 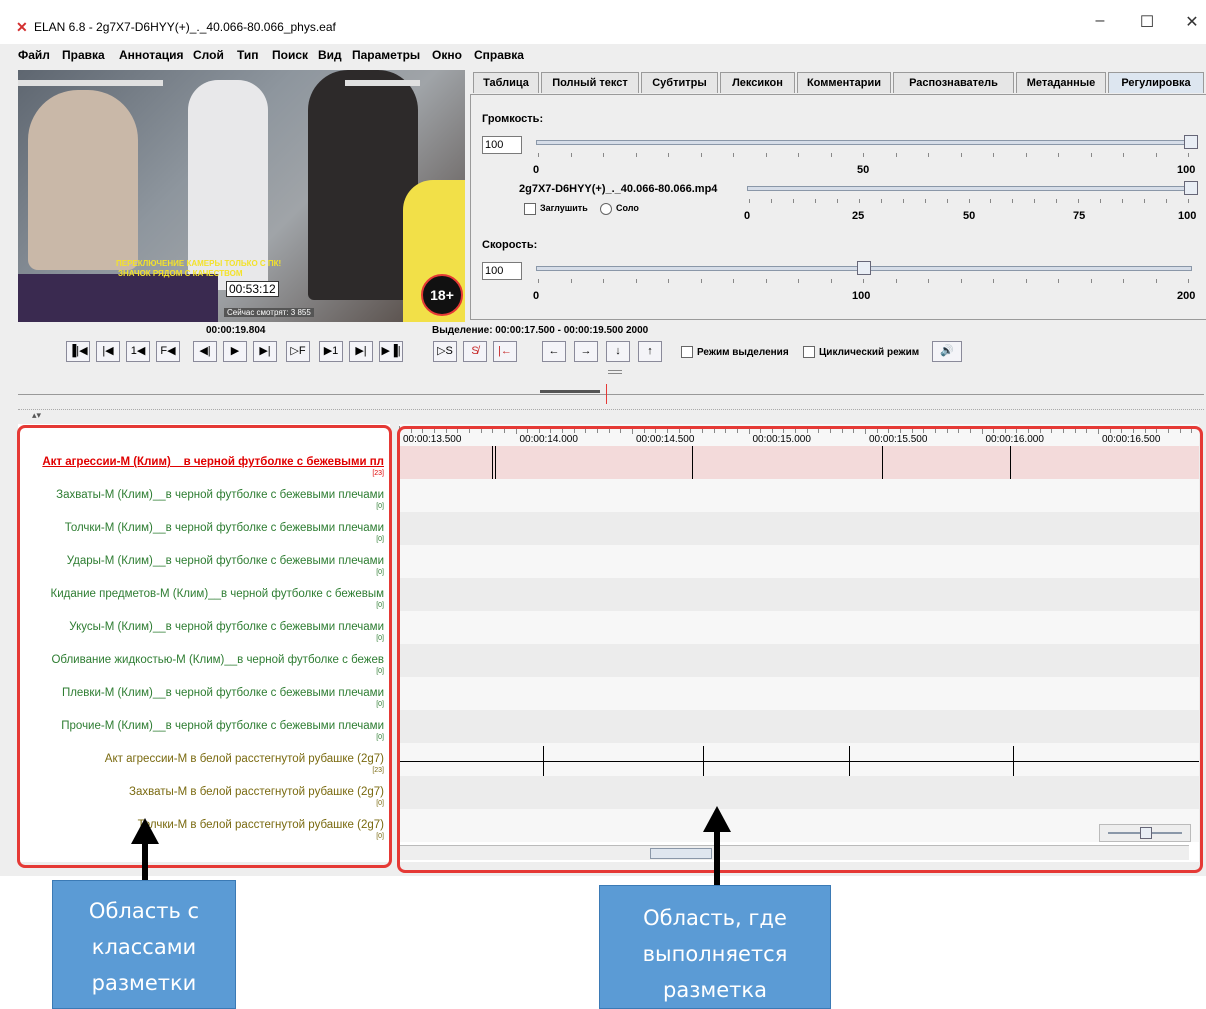 I want to click on menu-annotation: Аннотация, so click(x=151, y=55).